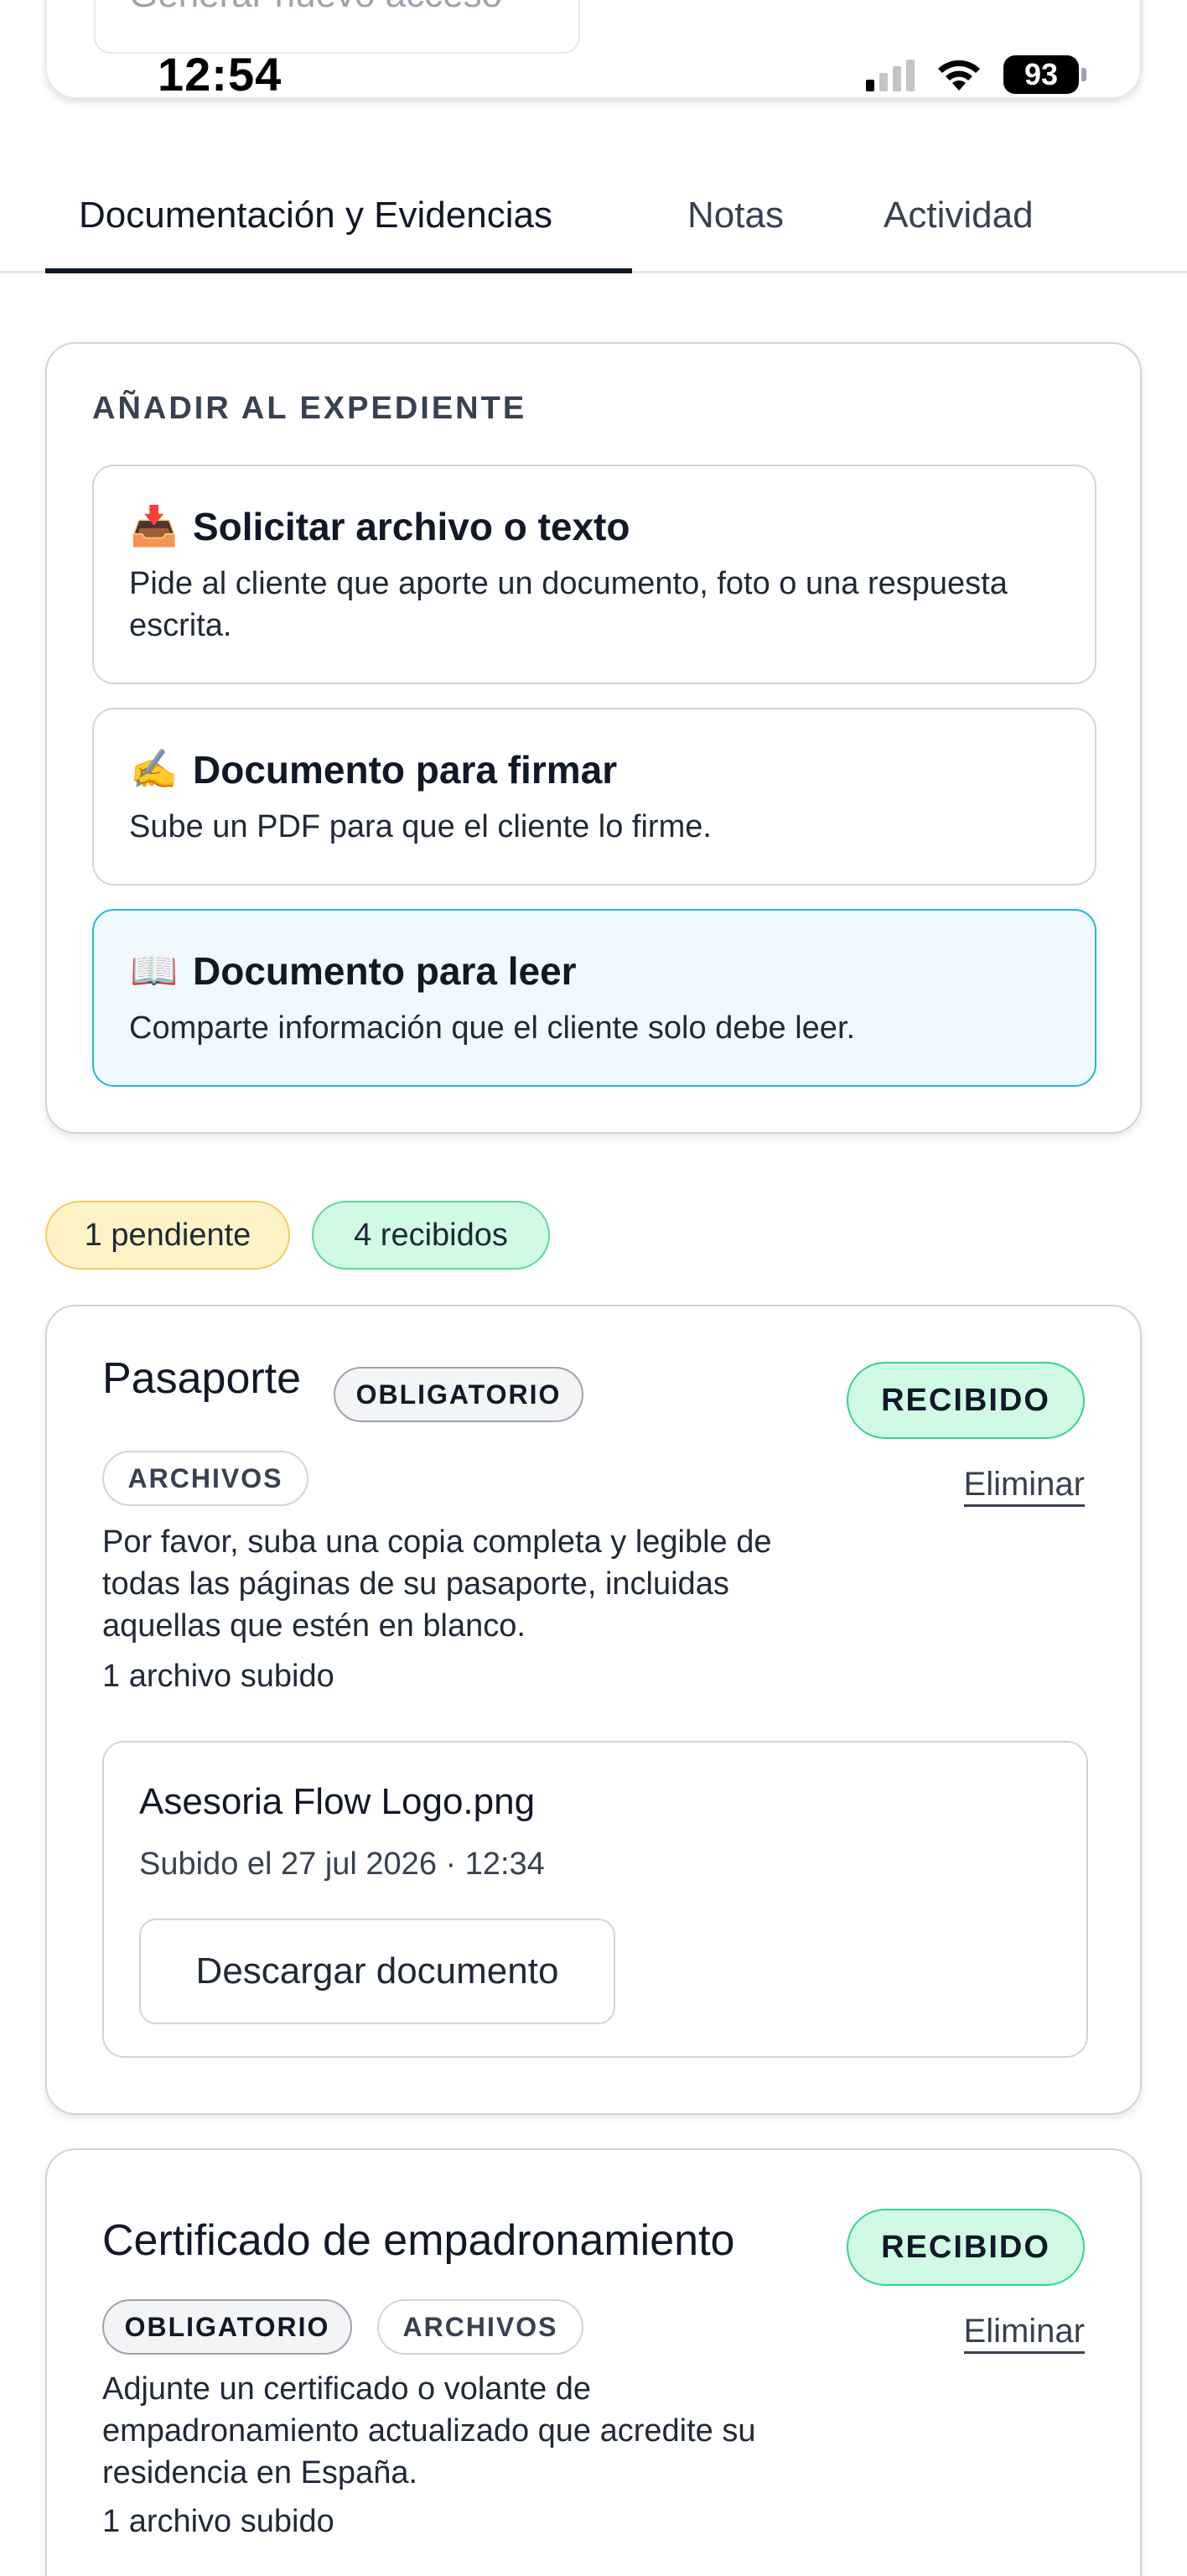 This screenshot has height=2576, width=1187. I want to click on writing-hand-icon: ✍️, so click(154, 769).